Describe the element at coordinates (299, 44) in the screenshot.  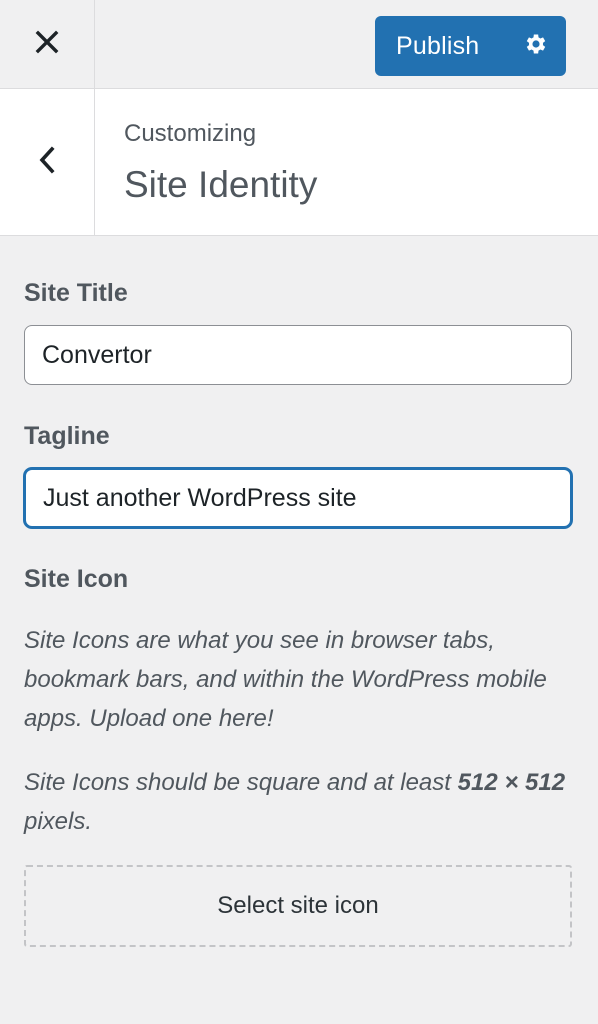
I see `customizer-top-bar: Publish` at that location.